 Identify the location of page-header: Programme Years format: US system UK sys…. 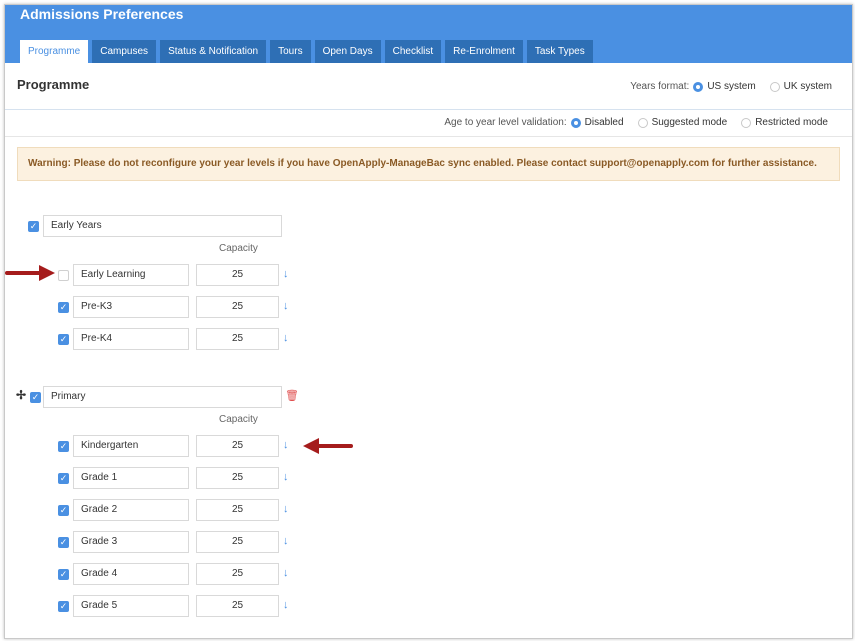
(428, 86).